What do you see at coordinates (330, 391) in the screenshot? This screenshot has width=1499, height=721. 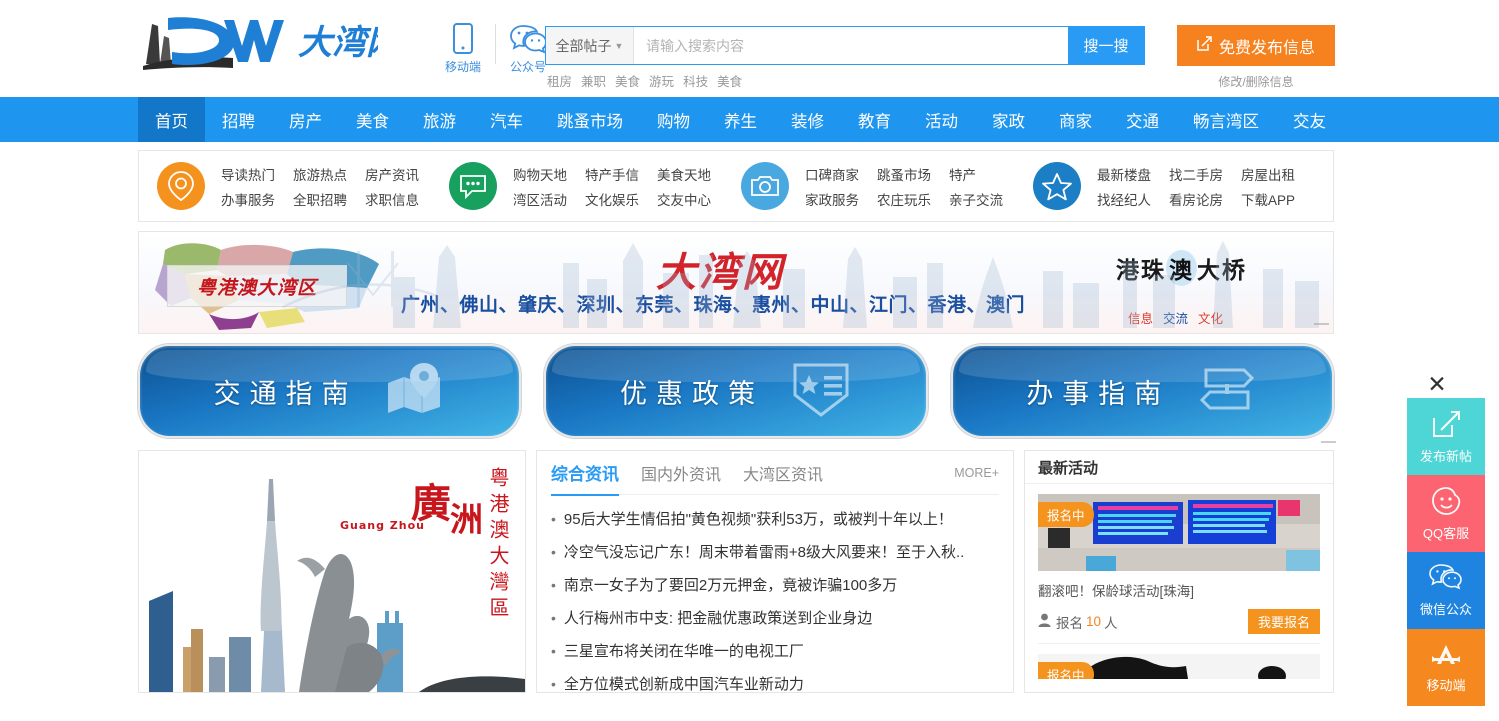 I see `feature-button-transport-guide: 交通指南` at bounding box center [330, 391].